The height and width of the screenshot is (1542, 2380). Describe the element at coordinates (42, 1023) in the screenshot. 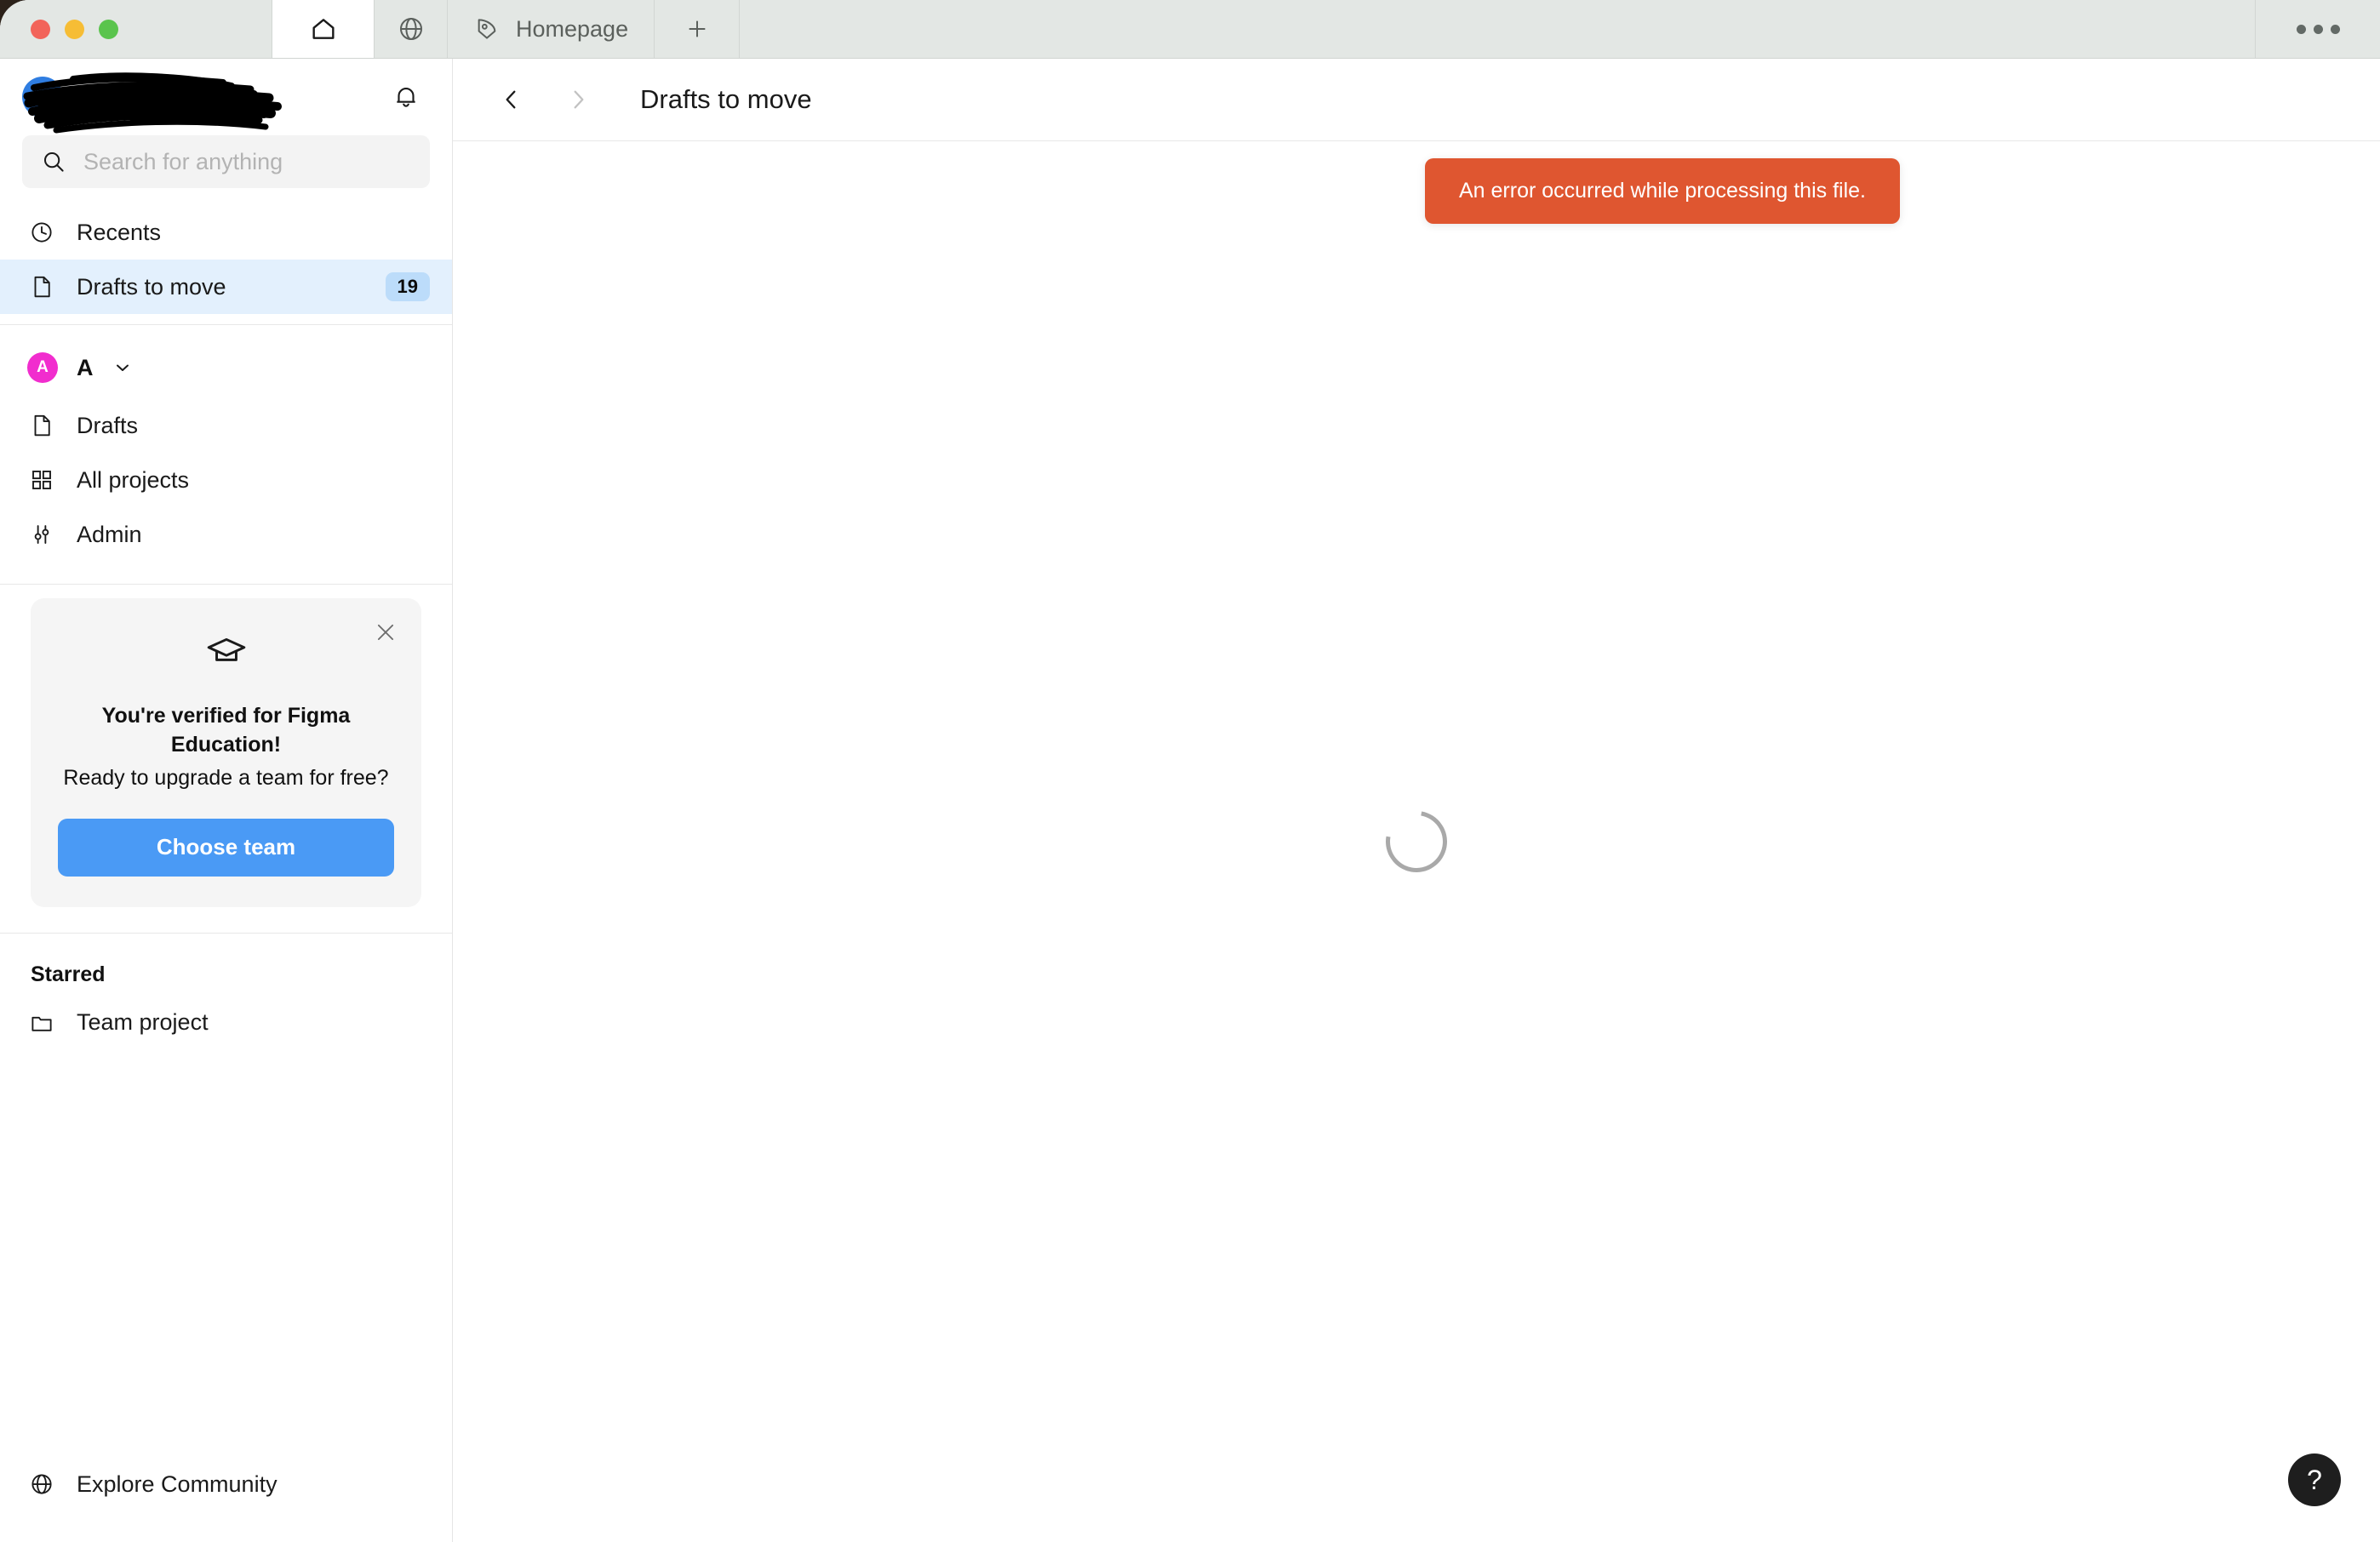

I see `folder-icon` at that location.